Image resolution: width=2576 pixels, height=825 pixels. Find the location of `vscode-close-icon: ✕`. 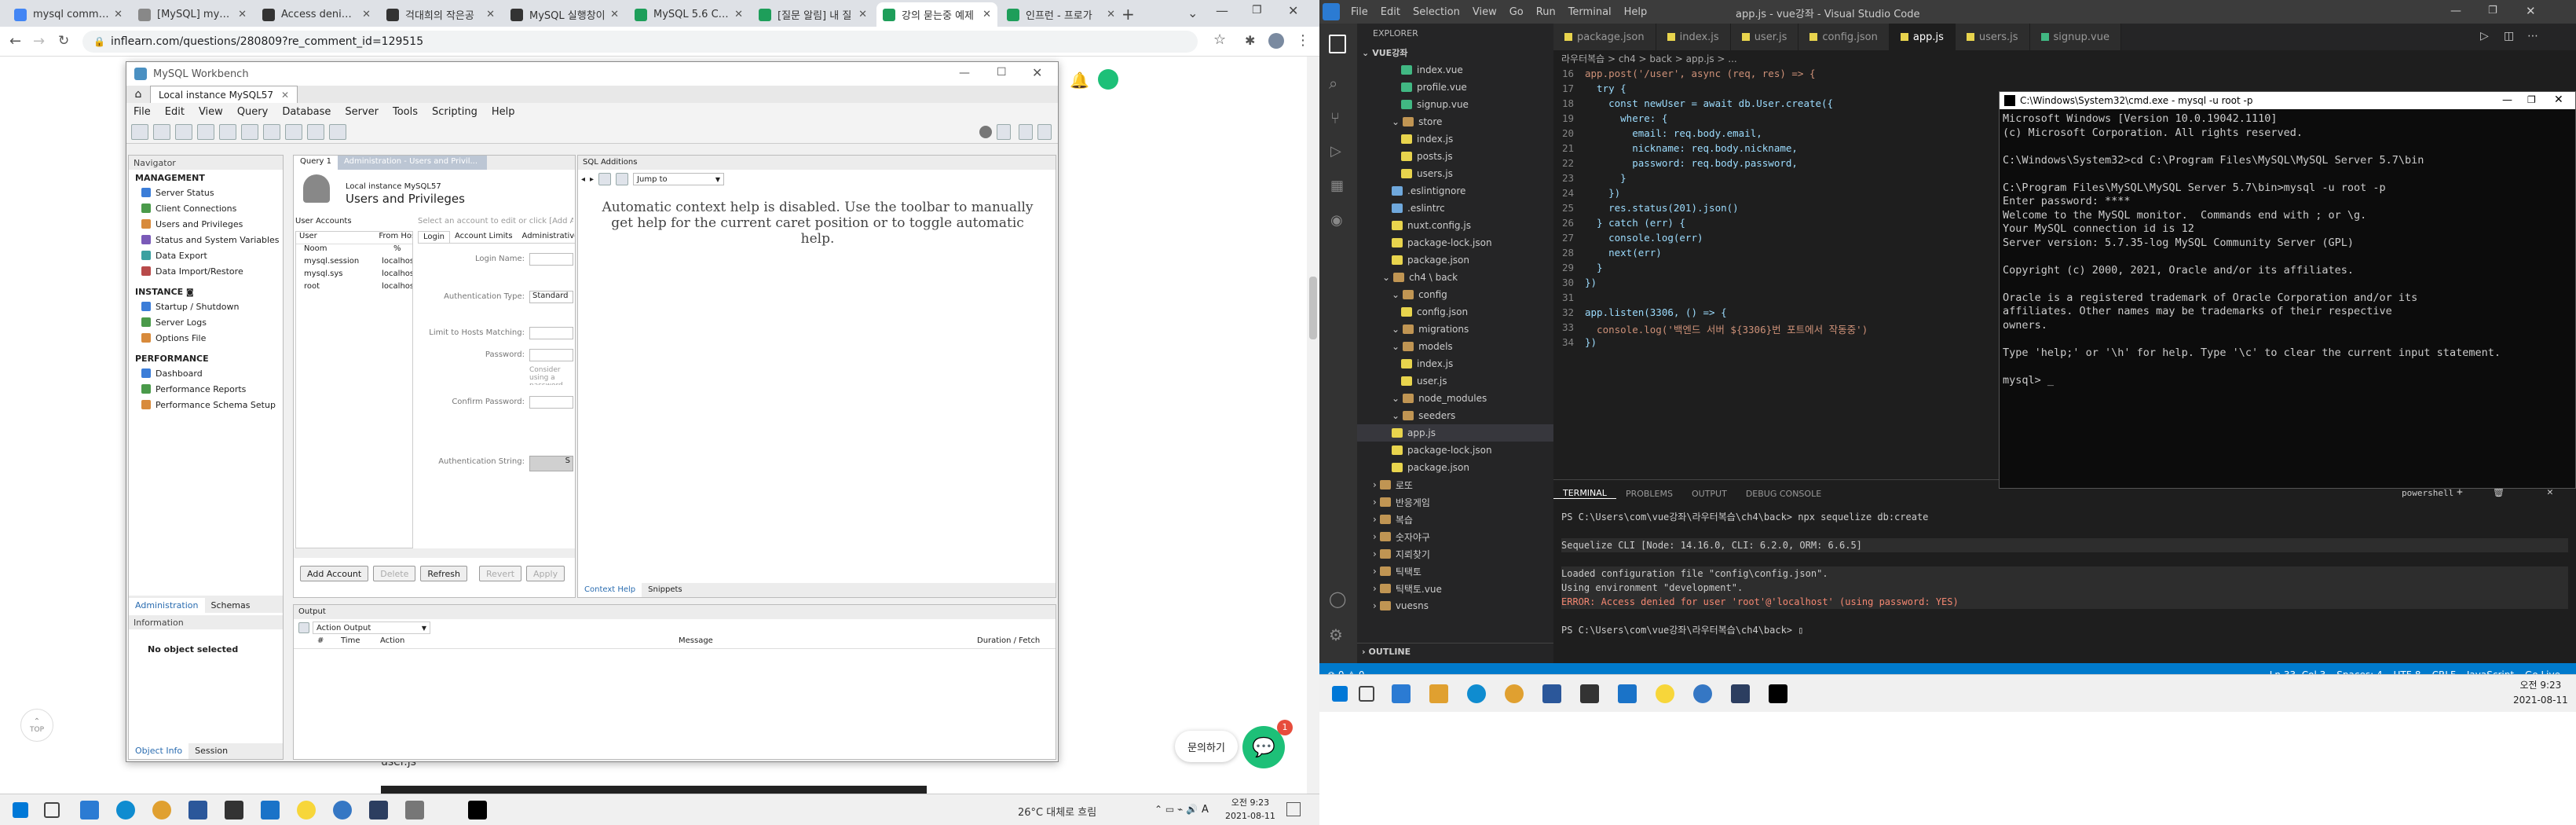

vscode-close-icon: ✕ is located at coordinates (2531, 11).